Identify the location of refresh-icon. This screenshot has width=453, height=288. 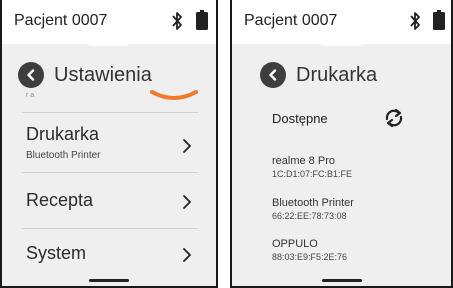
(394, 118).